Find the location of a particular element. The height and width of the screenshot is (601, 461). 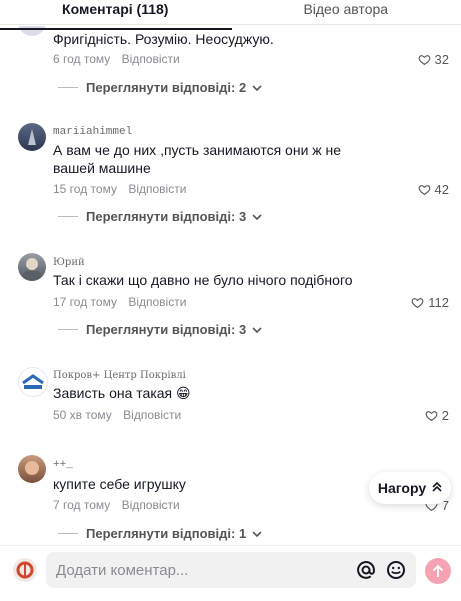

like-button: 32 is located at coordinates (433, 59).